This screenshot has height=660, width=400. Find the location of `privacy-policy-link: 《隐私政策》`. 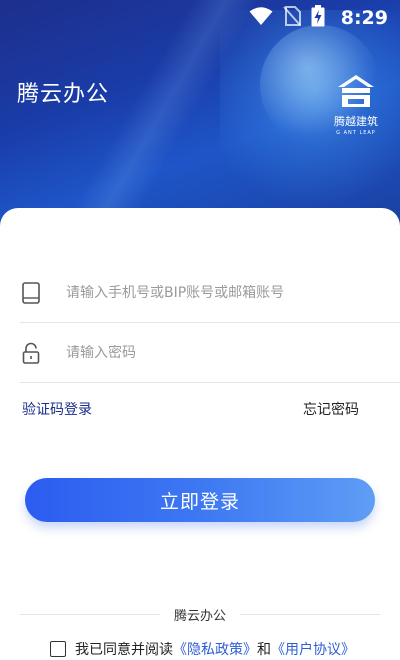

privacy-policy-link: 《隐私政策》 is located at coordinates (215, 649).